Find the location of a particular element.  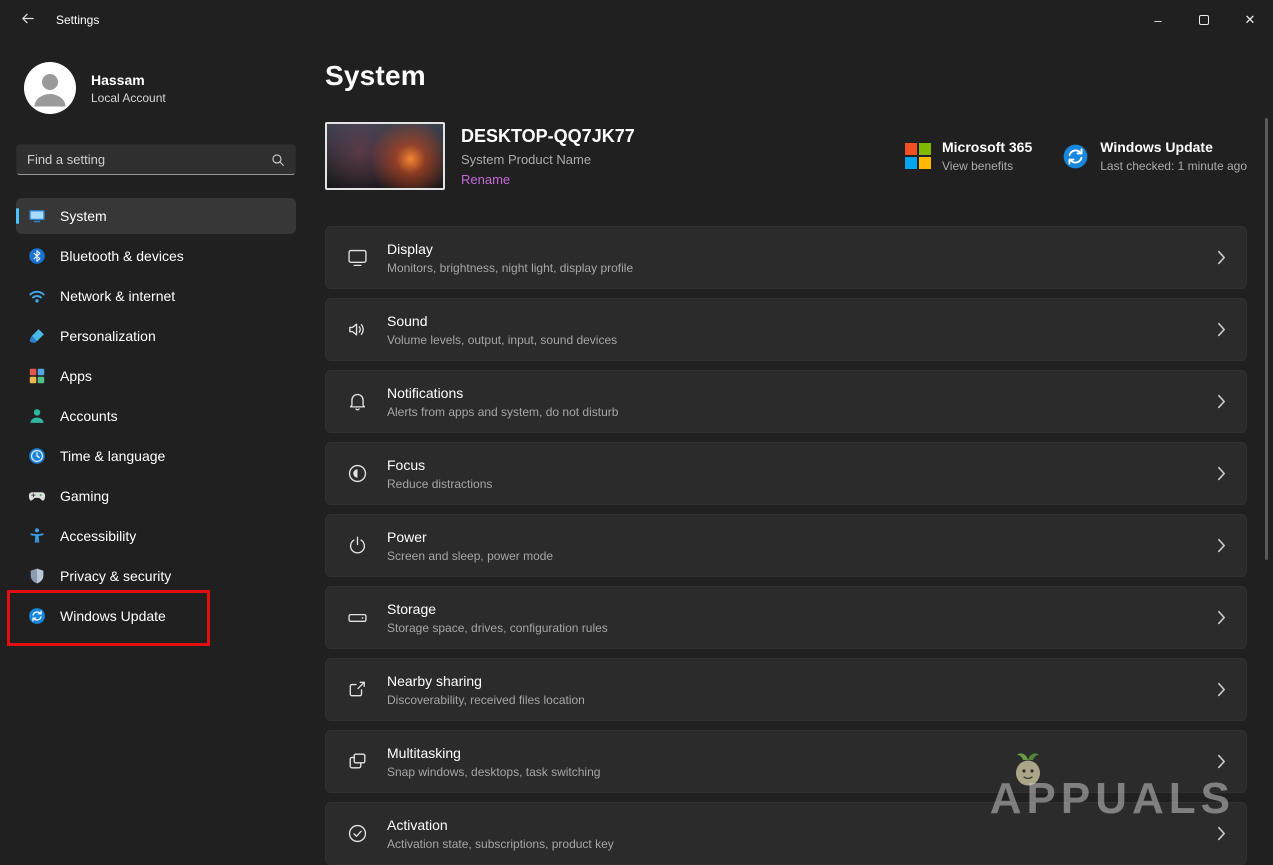

sidebar-item-accounts: Accounts is located at coordinates (156, 416).